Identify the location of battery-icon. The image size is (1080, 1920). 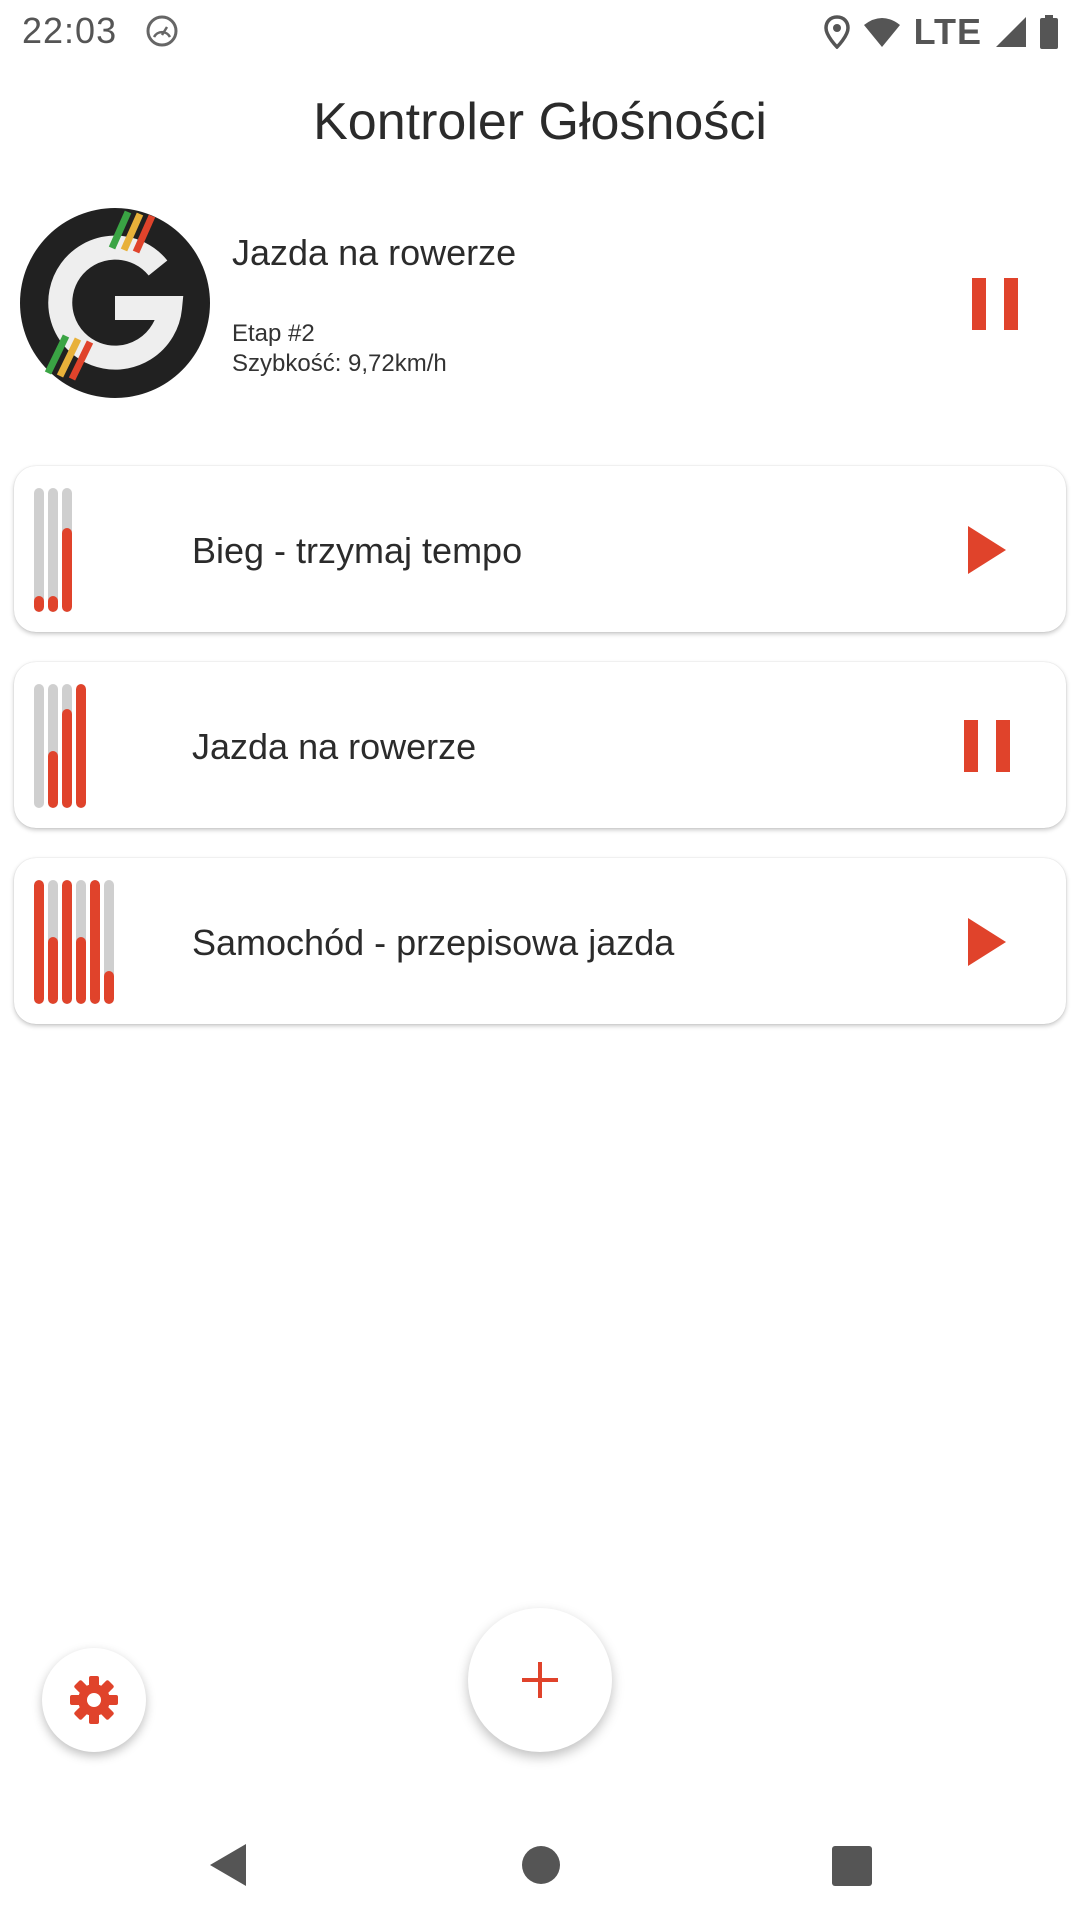
(1049, 32).